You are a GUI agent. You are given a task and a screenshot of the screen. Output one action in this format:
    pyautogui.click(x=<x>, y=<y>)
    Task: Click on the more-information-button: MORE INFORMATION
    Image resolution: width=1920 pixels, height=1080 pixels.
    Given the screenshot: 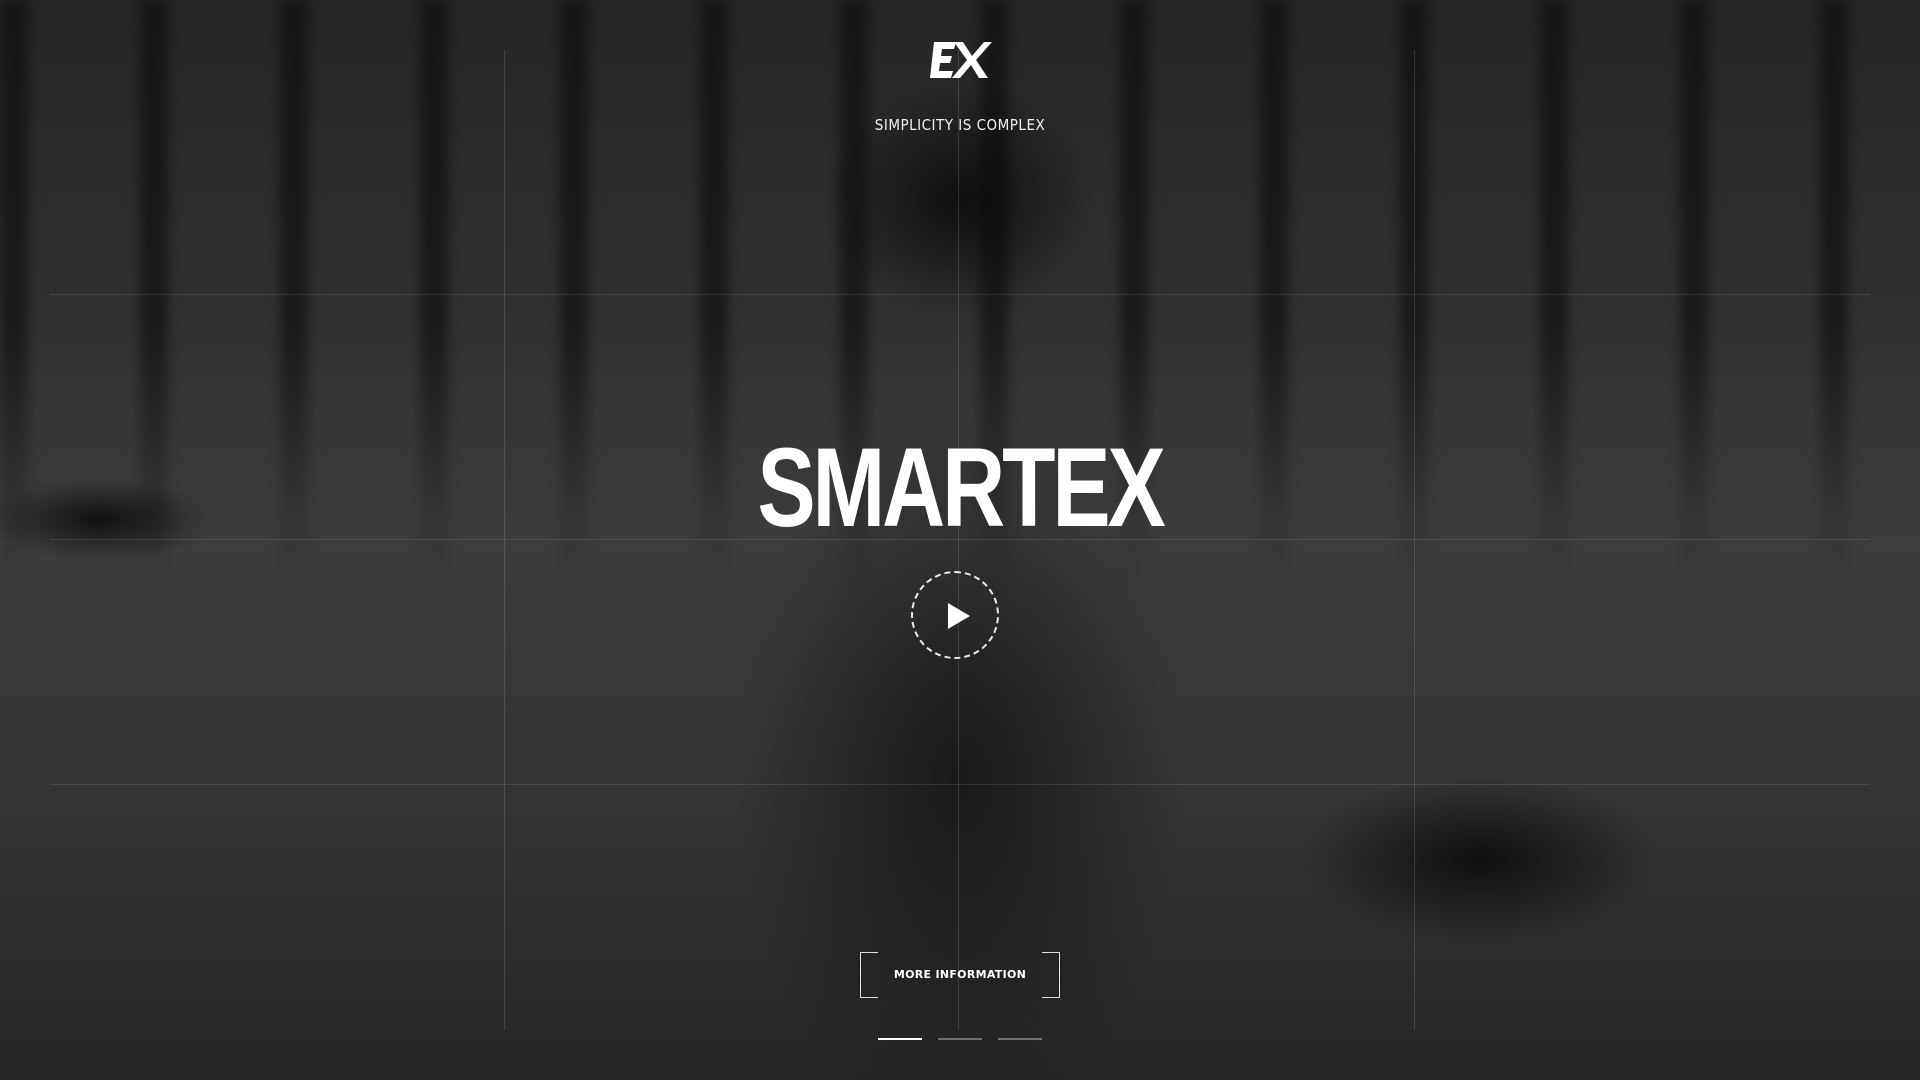 What is the action you would take?
    pyautogui.click(x=960, y=975)
    